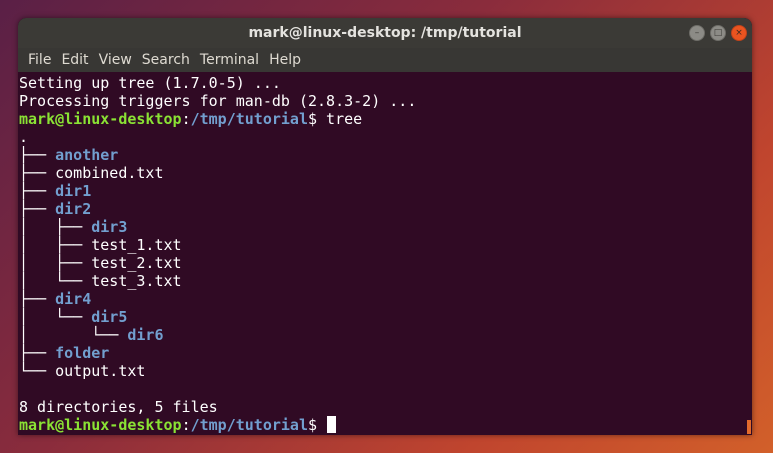 Image resolution: width=773 pixels, height=453 pixels. What do you see at coordinates (285, 60) in the screenshot?
I see `menu-help: Help` at bounding box center [285, 60].